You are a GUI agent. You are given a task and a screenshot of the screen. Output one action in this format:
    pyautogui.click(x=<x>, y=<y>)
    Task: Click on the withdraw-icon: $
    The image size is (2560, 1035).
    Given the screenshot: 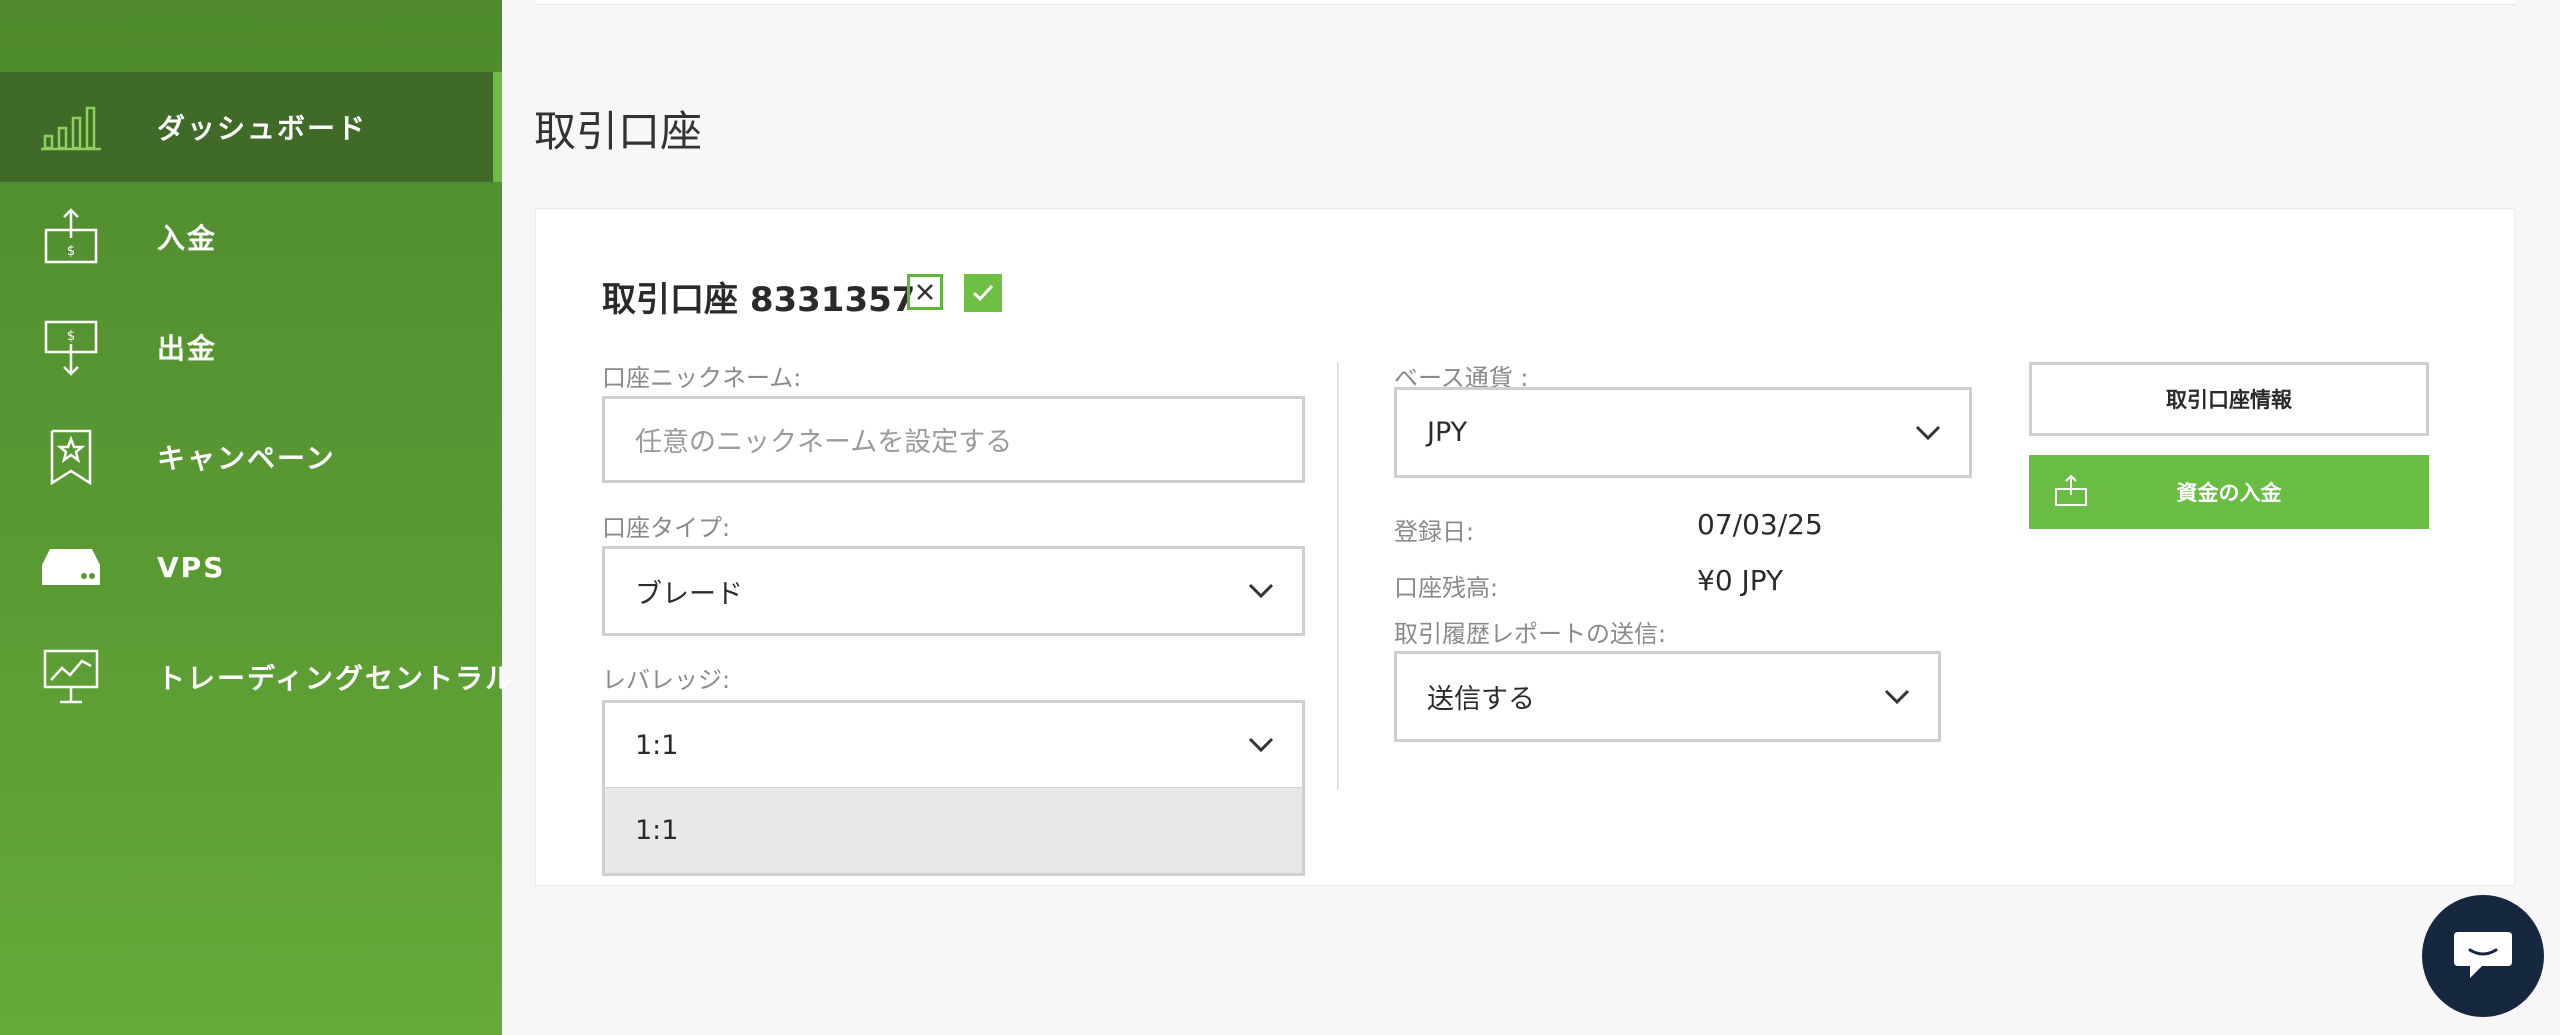 What is the action you would take?
    pyautogui.click(x=71, y=347)
    